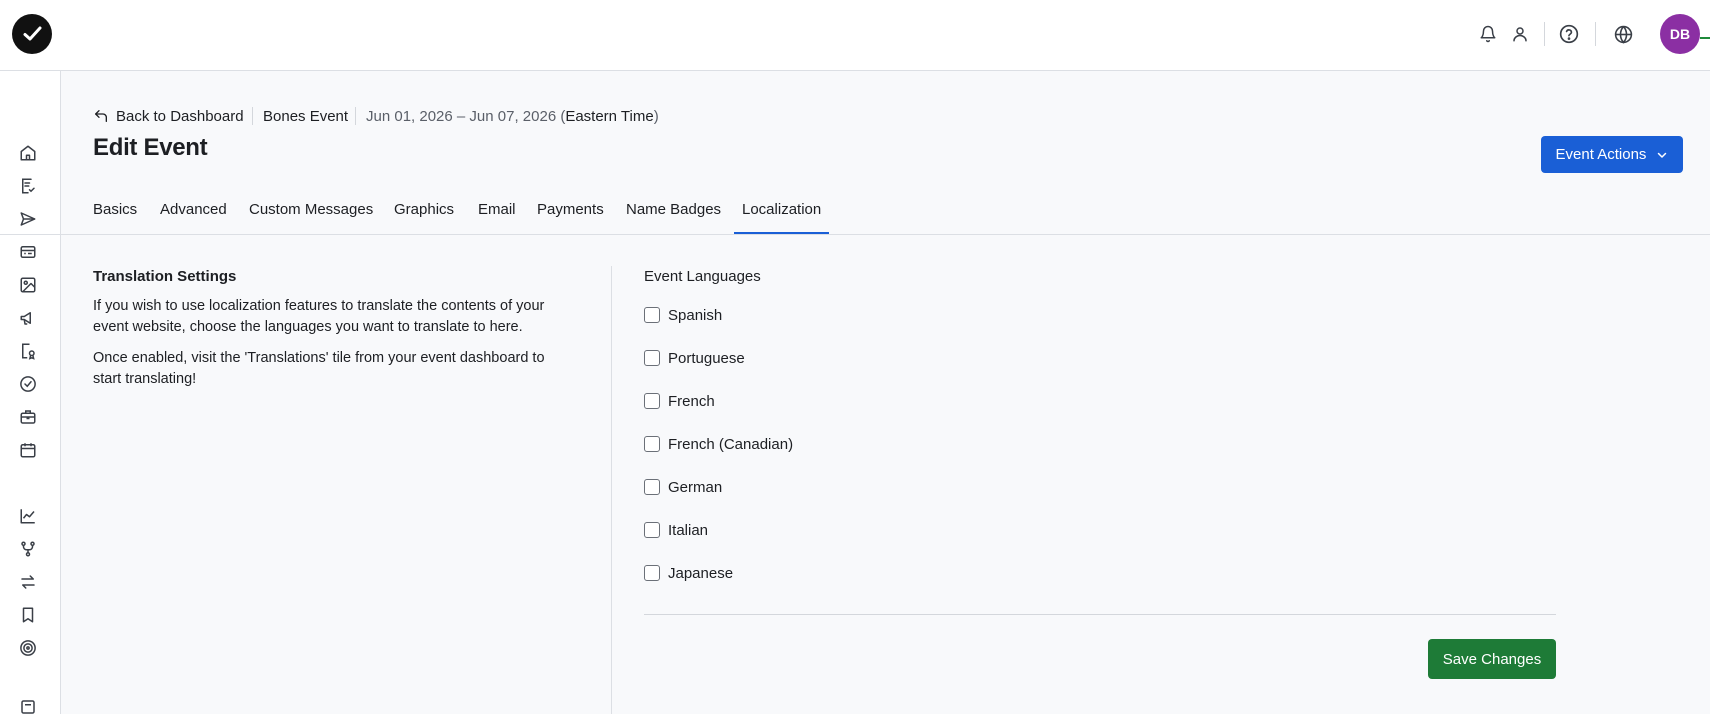 This screenshot has width=1710, height=714. I want to click on image-icon, so click(28, 285).